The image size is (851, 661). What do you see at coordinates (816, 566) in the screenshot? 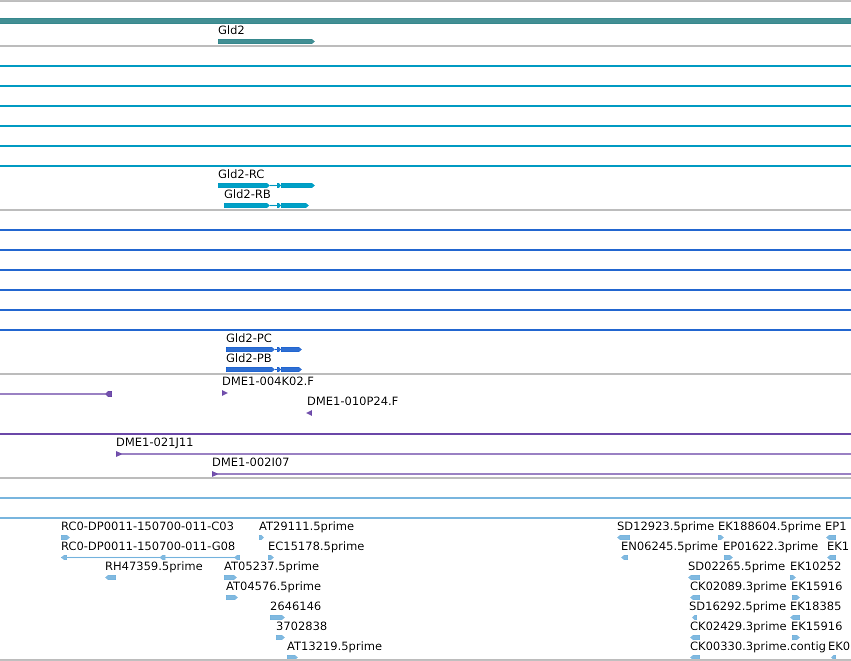
I see `feature-label: EK10252` at bounding box center [816, 566].